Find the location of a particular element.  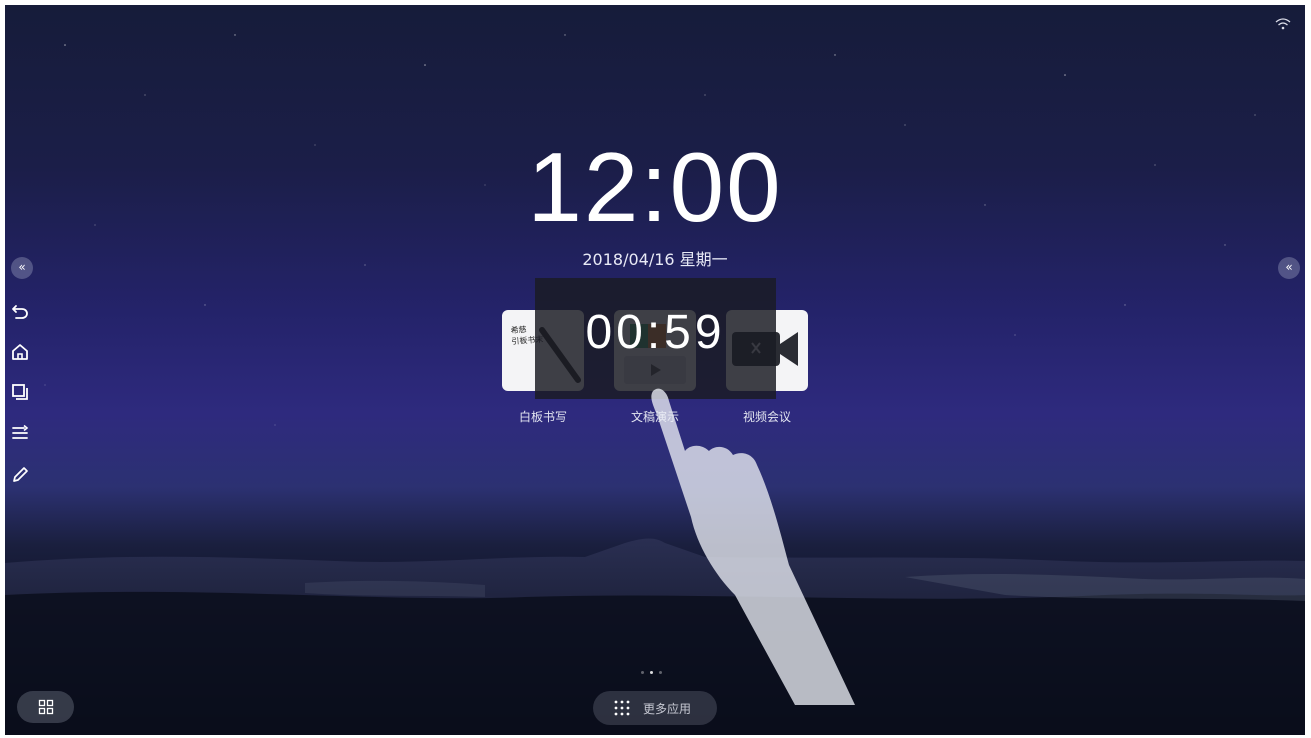

home-icon is located at coordinates (20, 352).